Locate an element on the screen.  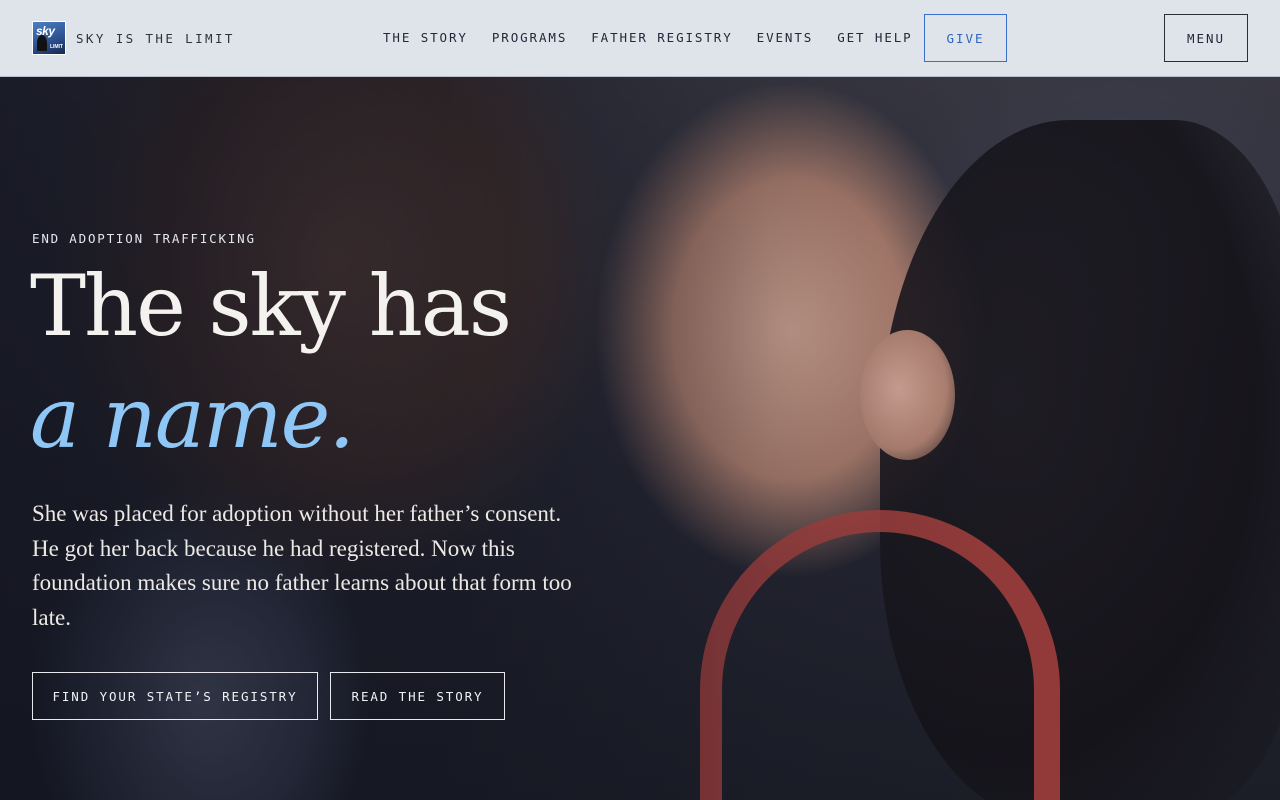
hero-eyebrow: END ADOPTION TRAFFICKING is located at coordinates (144, 238).